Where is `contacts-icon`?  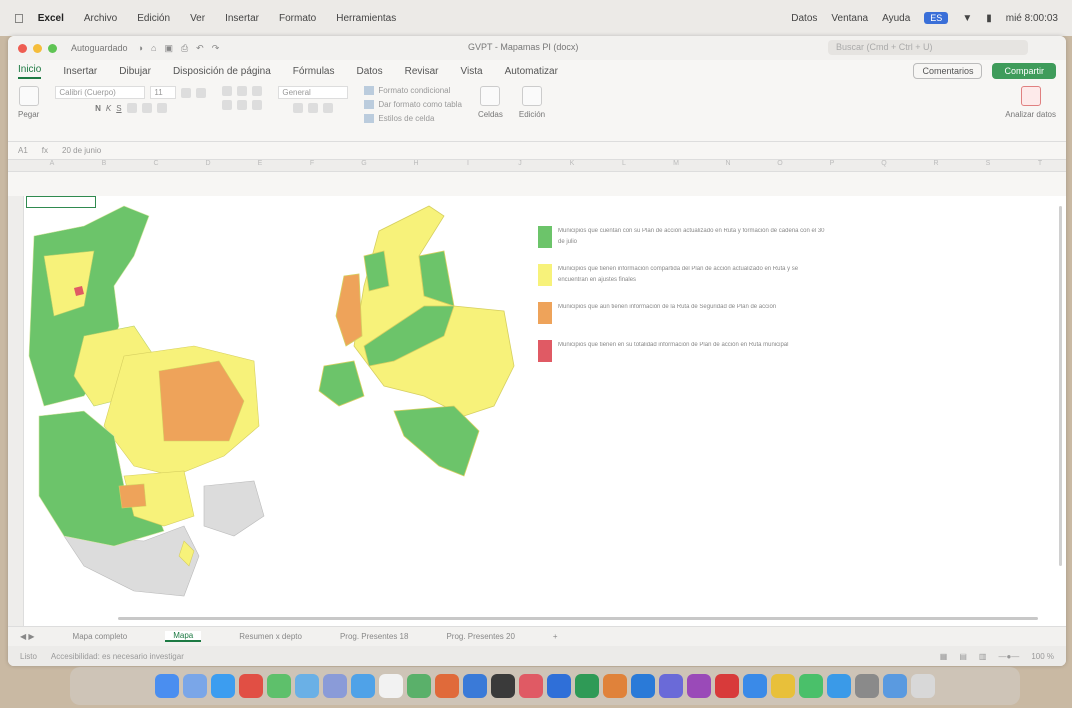
contacts-icon is located at coordinates (419, 686).